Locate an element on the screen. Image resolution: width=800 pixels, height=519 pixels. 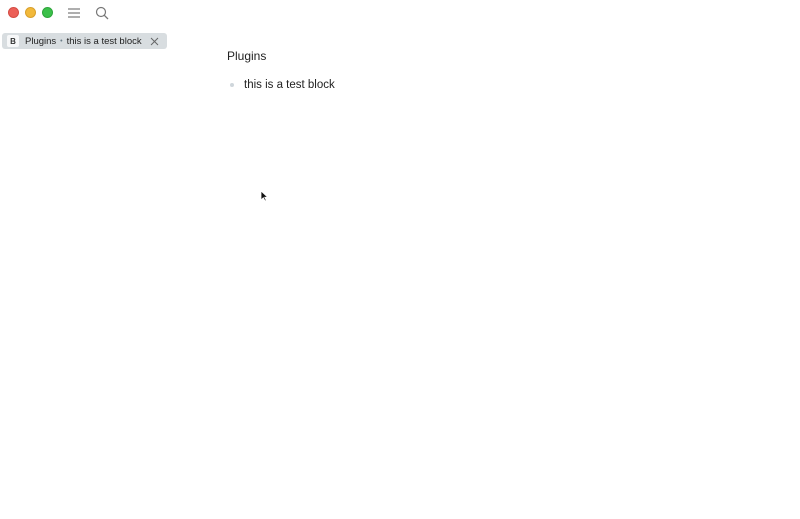
window-controls is located at coordinates (30, 12).